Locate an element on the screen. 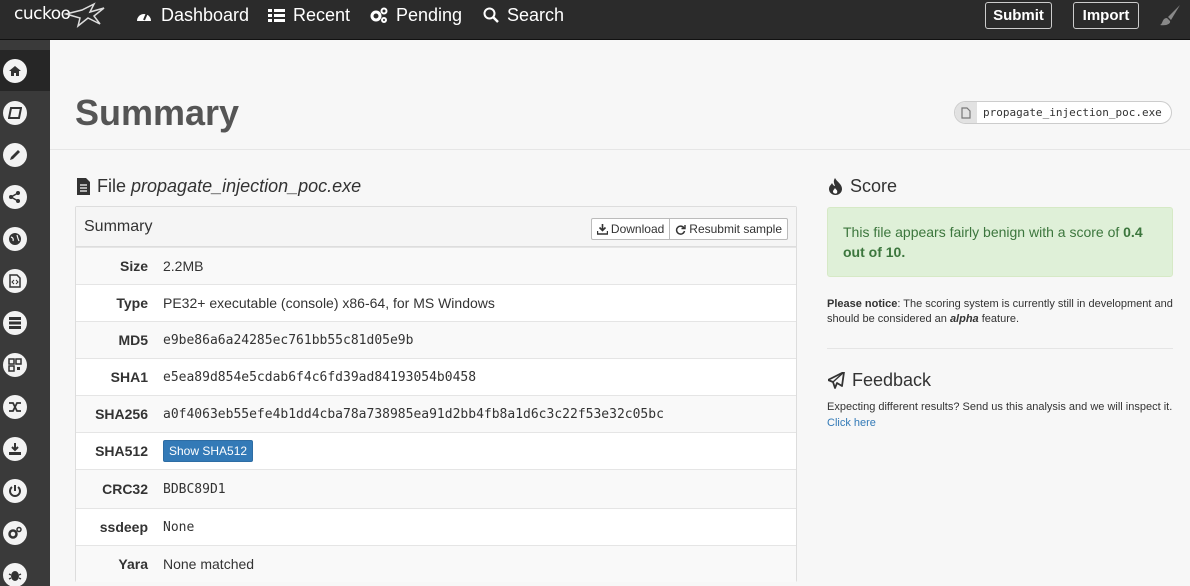  cuckoo-logo: cuckoo is located at coordinates (59, 17).